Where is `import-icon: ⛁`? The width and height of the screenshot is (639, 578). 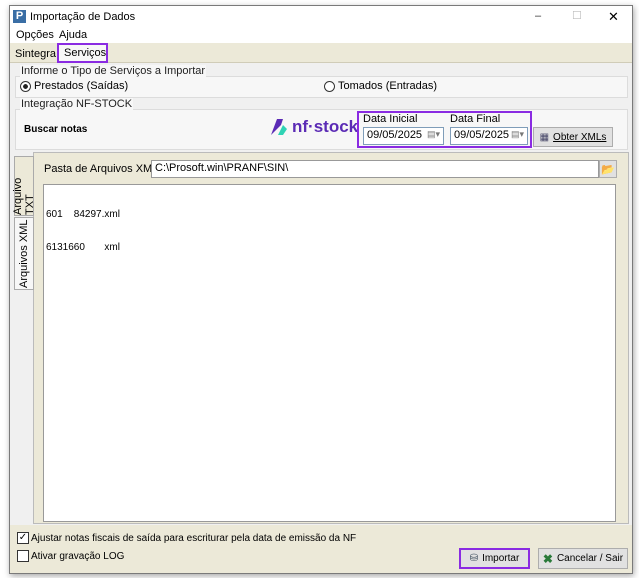
import-icon: ⛁ is located at coordinates (474, 558).